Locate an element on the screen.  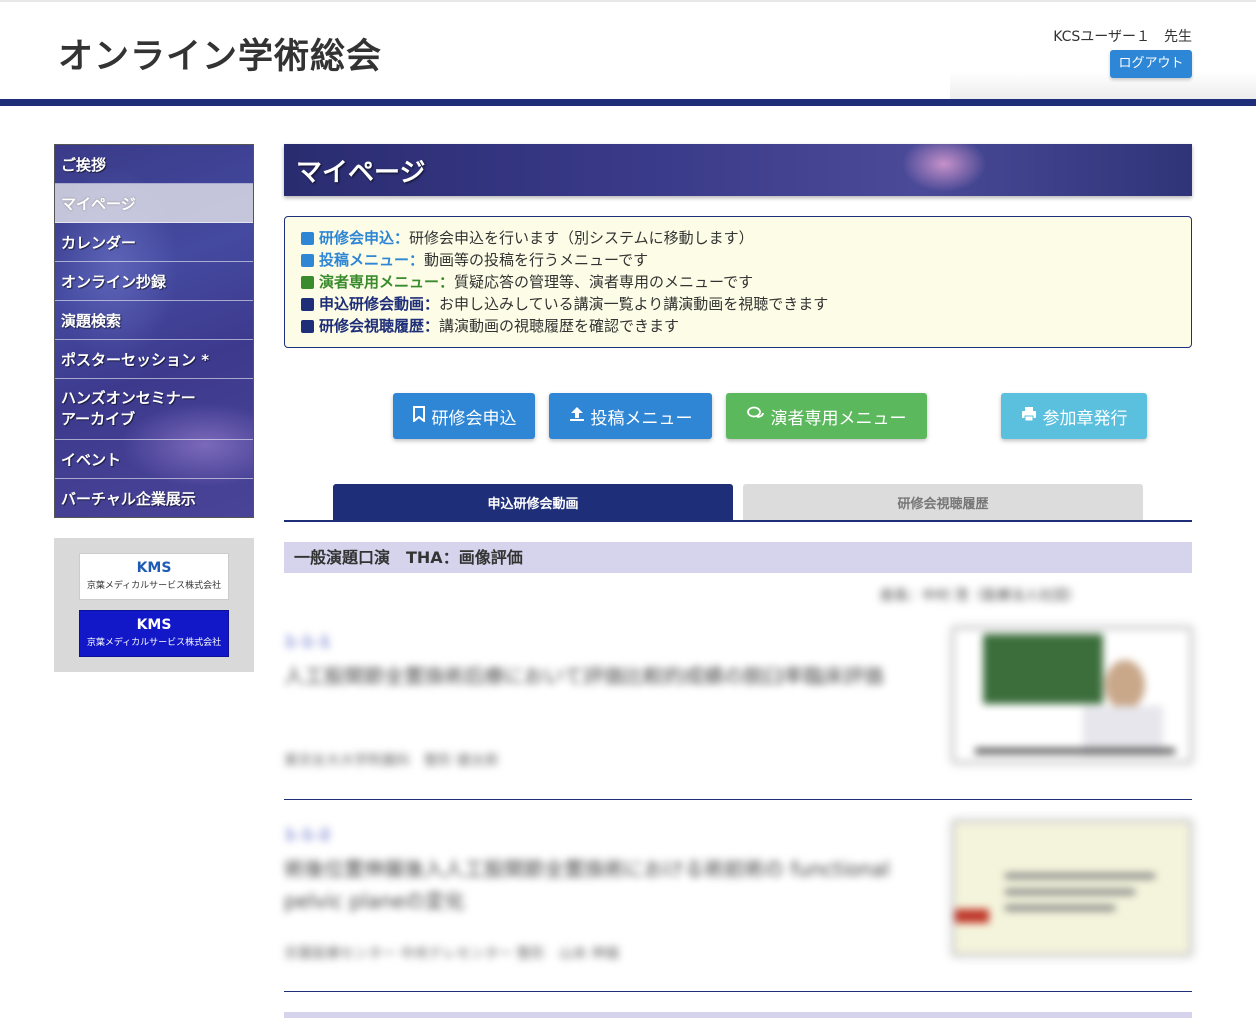
sidebar-item-calendar: カレンダー is located at coordinates (154, 242).